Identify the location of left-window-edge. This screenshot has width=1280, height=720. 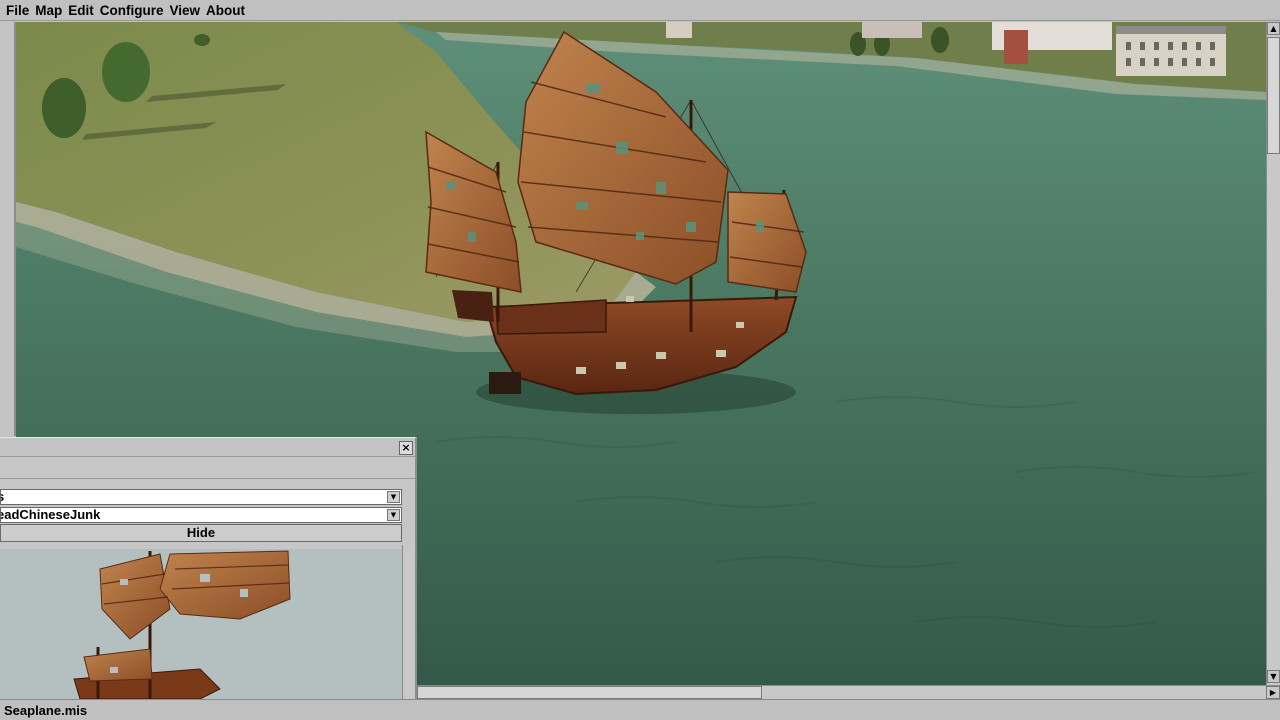
(8, 229).